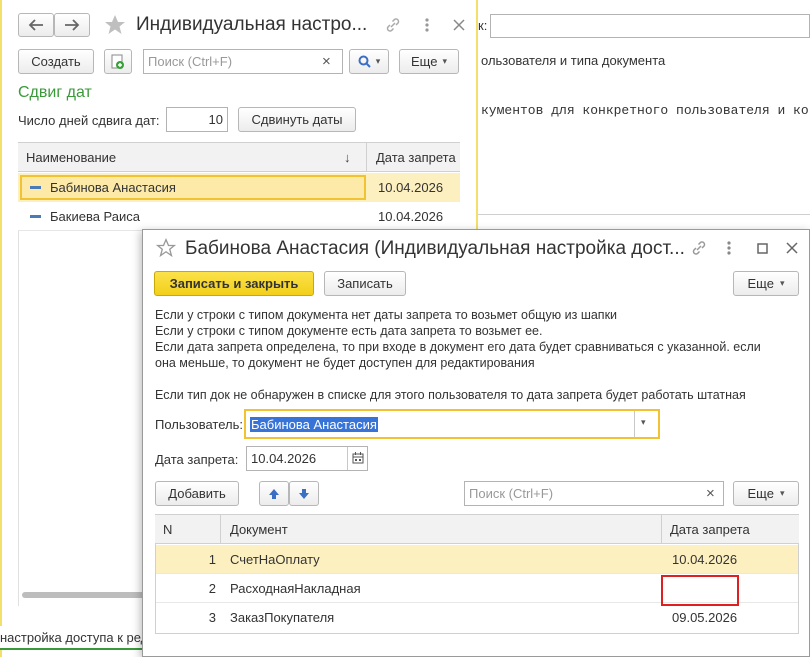 Image resolution: width=810 pixels, height=657 pixels. Describe the element at coordinates (700, 590) in the screenshot. I see `empty-date-highlight` at that location.